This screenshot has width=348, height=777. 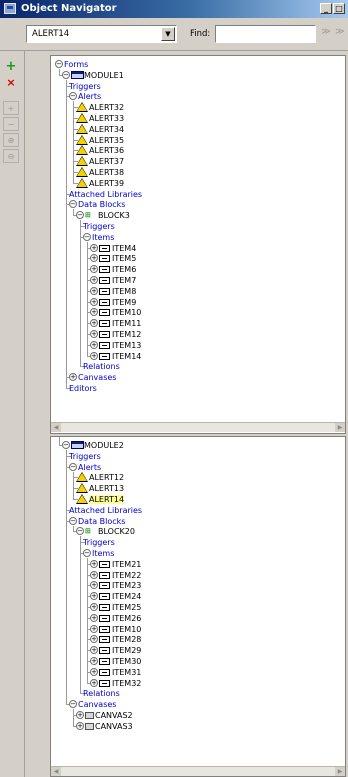 I want to click on object-combo: ALERT14 ▼, so click(x=101, y=34).